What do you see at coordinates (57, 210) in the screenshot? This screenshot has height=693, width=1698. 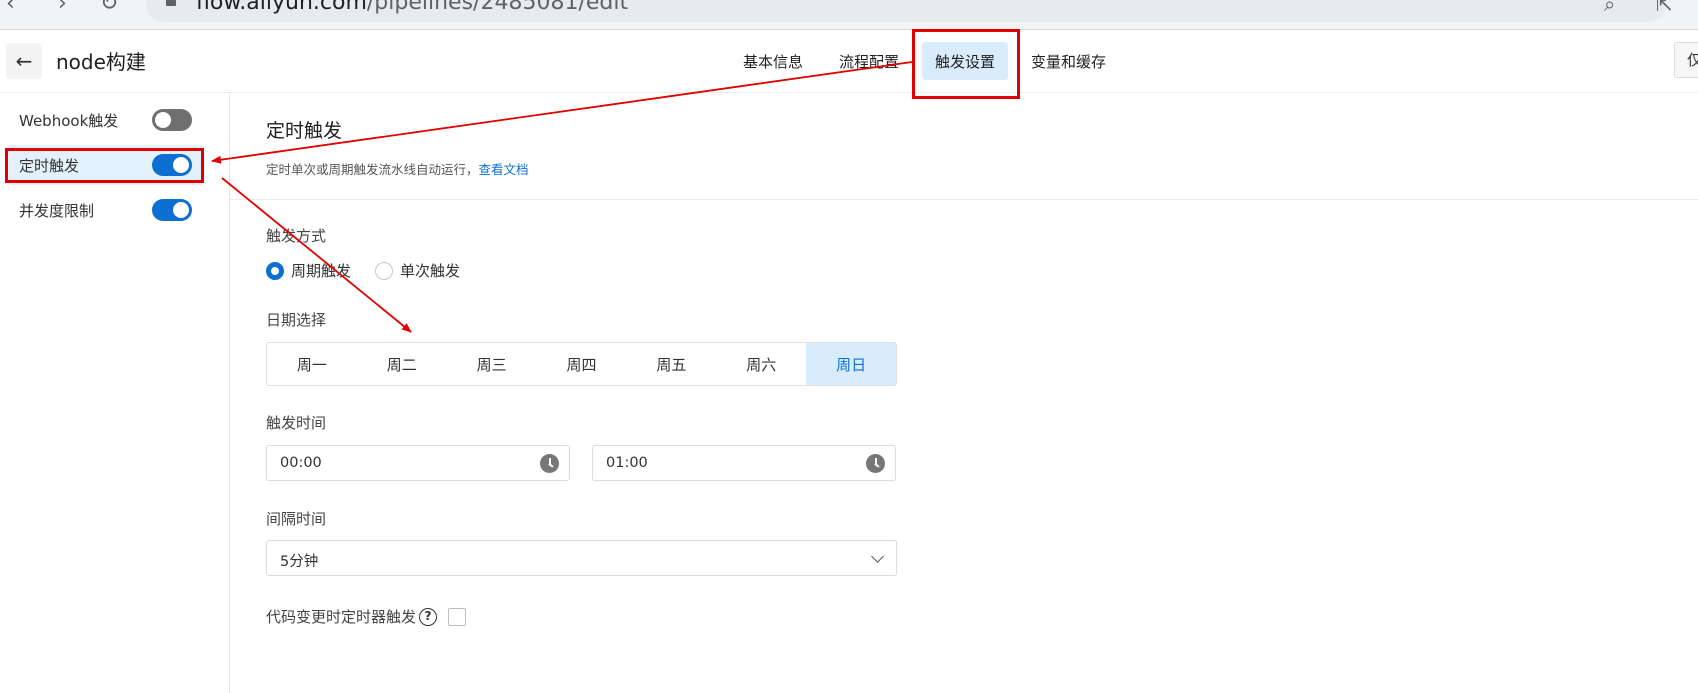 I see `sidebar-item-label: 并发度限制` at bounding box center [57, 210].